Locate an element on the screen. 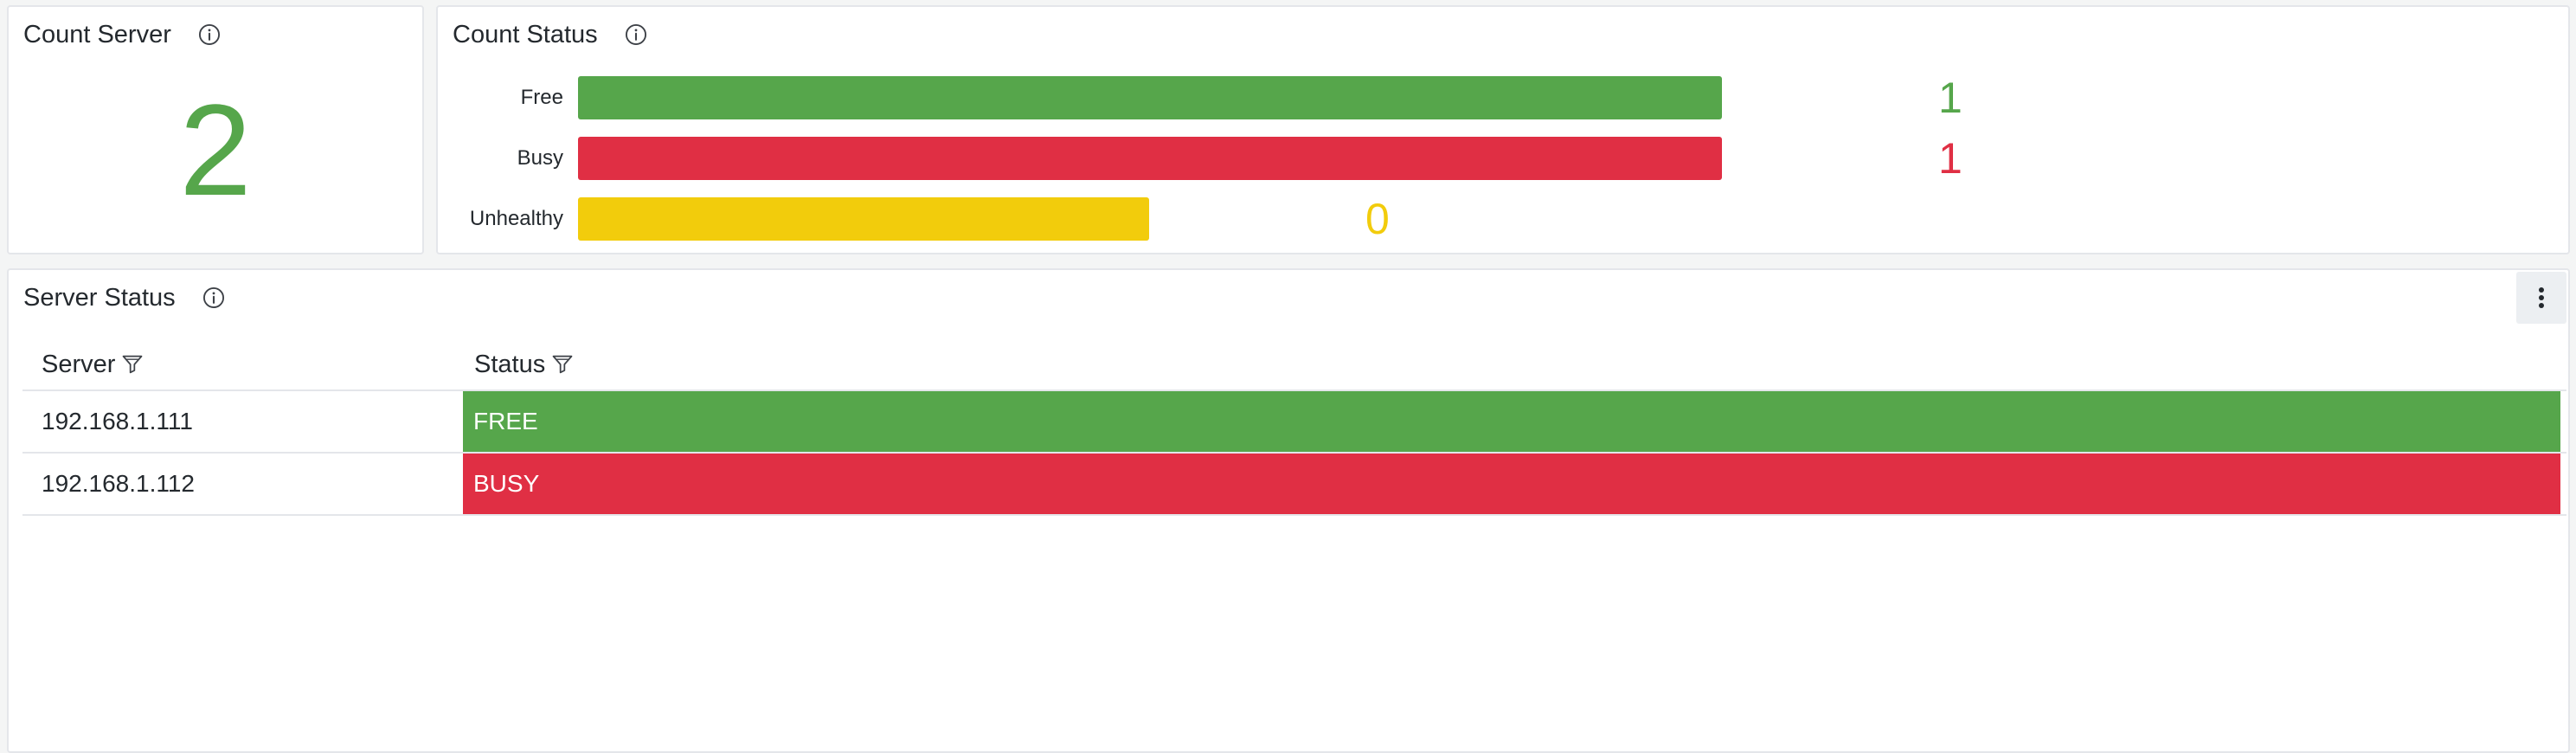 The height and width of the screenshot is (753, 2576). stat-value: 2 is located at coordinates (216, 149).